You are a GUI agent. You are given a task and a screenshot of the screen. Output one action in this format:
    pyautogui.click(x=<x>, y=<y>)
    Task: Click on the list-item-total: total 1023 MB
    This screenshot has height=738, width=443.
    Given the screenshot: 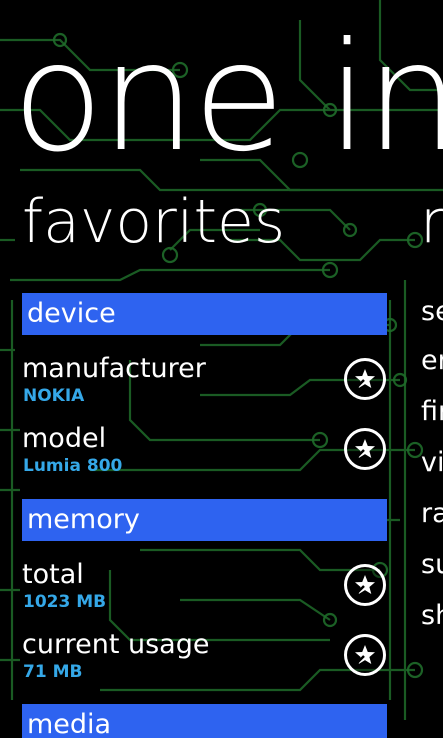 What is the action you would take?
    pyautogui.click(x=207, y=588)
    